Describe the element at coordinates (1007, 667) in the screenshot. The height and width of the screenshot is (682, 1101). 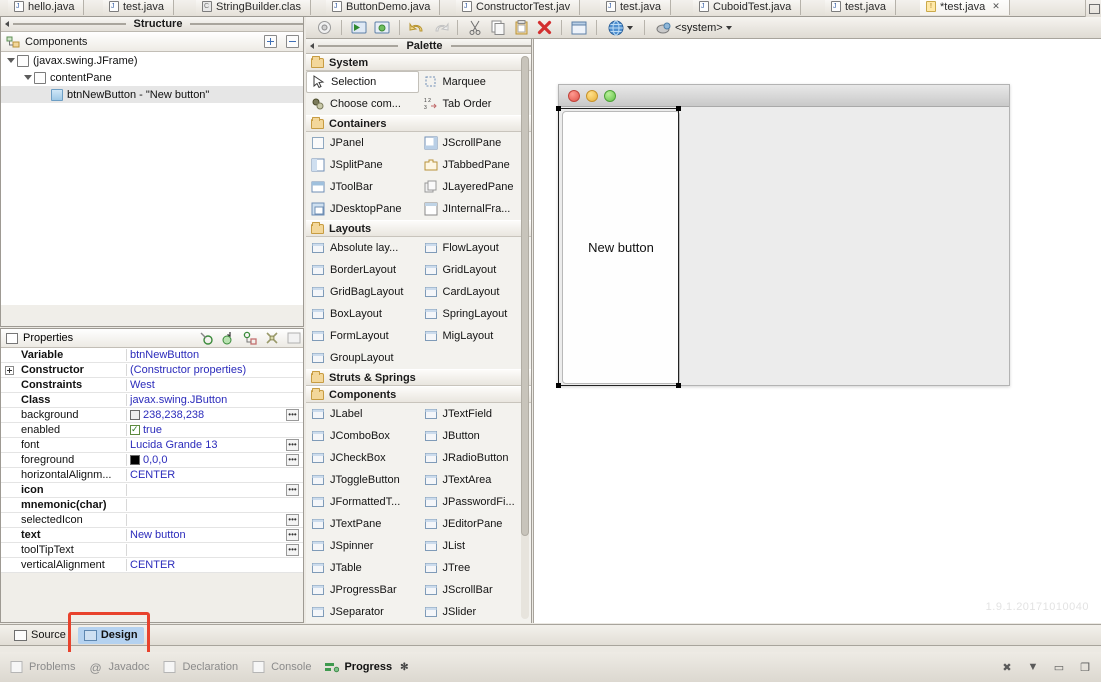
I see `cancel-all-icon: ✖` at that location.